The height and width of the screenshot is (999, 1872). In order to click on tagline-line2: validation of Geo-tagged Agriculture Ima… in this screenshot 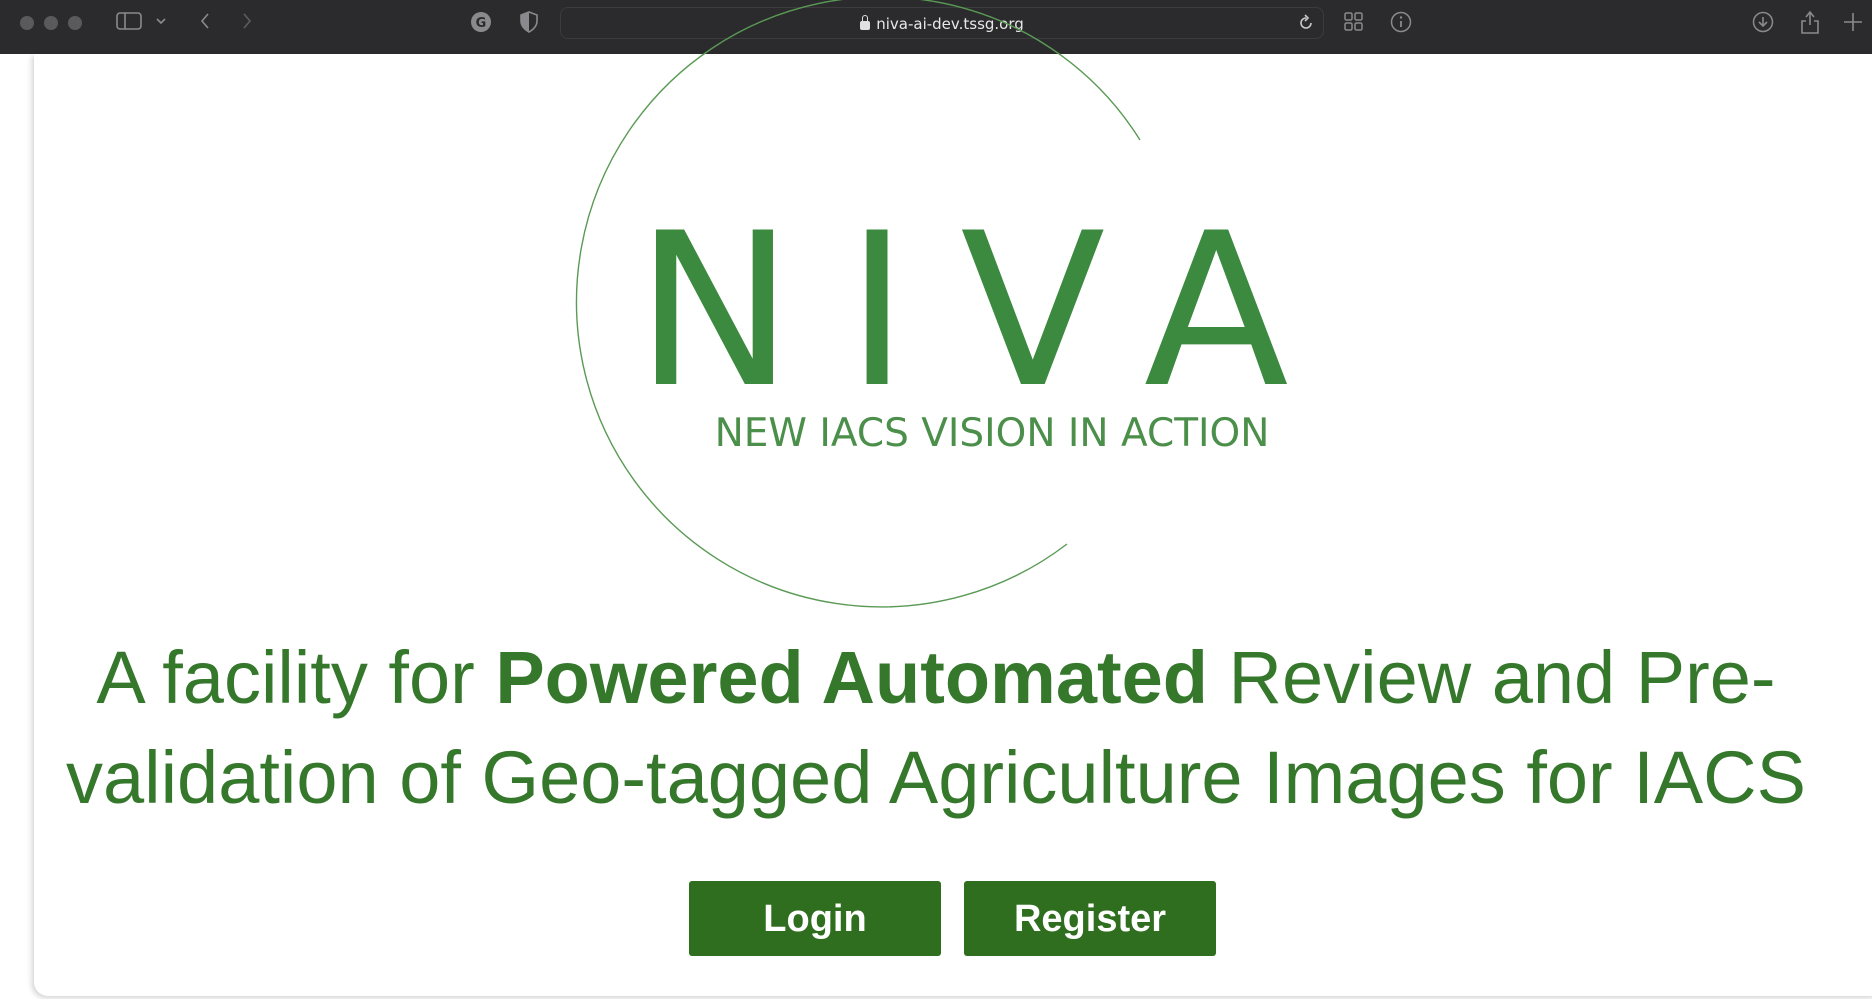, I will do `click(936, 777)`.